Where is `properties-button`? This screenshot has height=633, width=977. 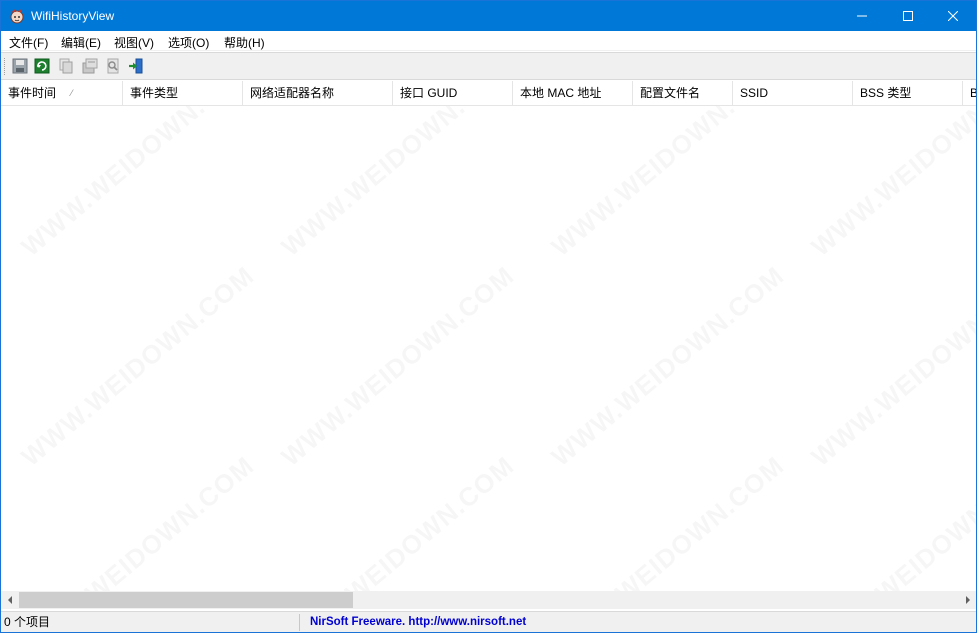
properties-button is located at coordinates (90, 66).